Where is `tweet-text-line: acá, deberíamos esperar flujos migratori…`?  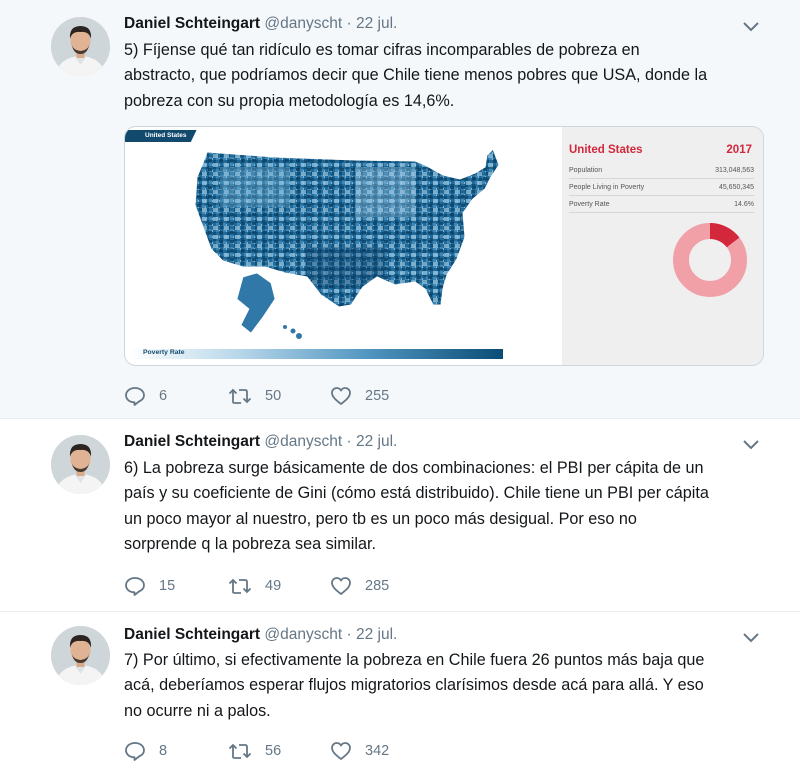 tweet-text-line: acá, deberíamos esperar flujos migratori… is located at coordinates (414, 685).